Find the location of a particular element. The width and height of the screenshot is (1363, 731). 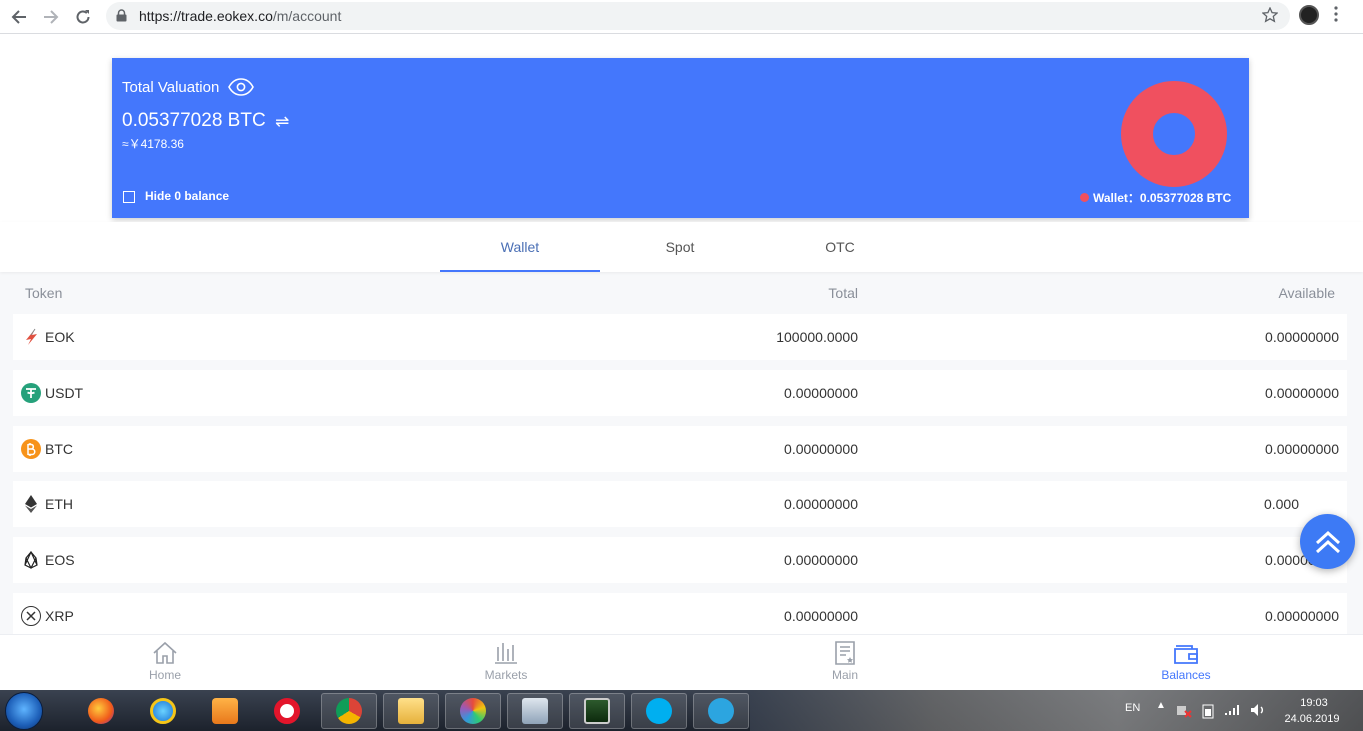

url-host: https://trade.eokex.co is located at coordinates (206, 16).